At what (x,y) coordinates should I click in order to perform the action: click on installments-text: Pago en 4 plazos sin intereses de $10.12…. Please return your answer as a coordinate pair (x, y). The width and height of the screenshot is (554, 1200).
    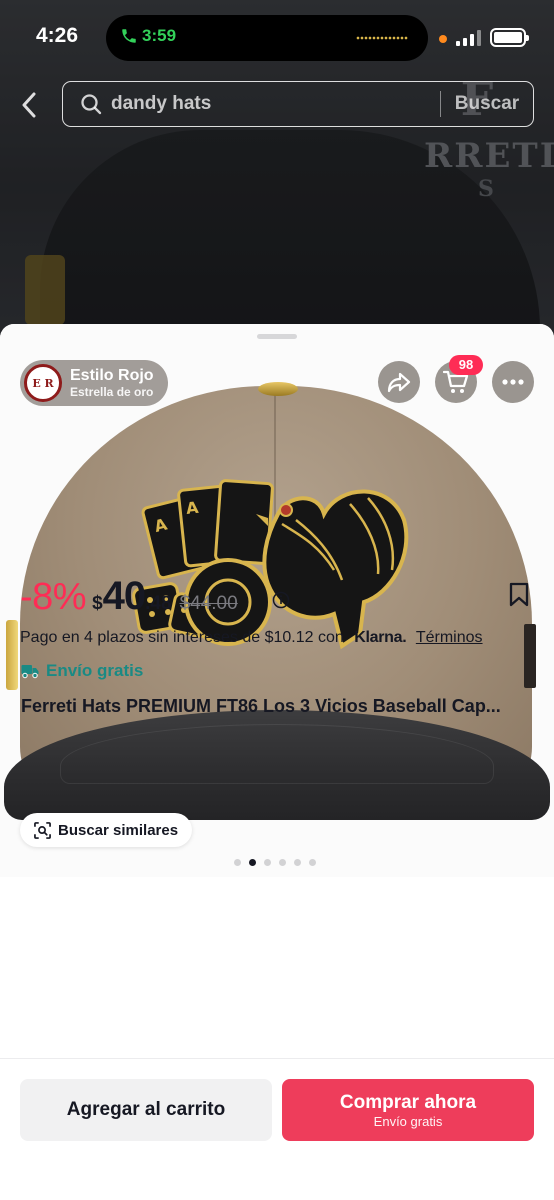
    Looking at the image, I should click on (182, 637).